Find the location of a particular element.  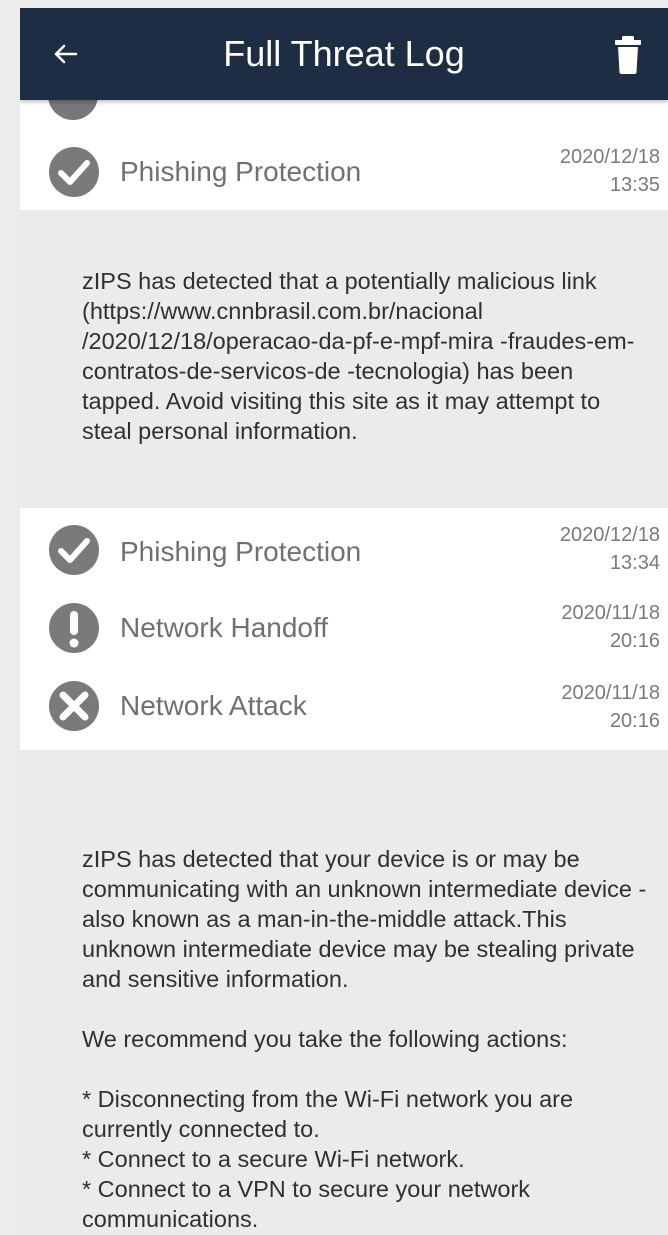

delete-button is located at coordinates (628, 54).